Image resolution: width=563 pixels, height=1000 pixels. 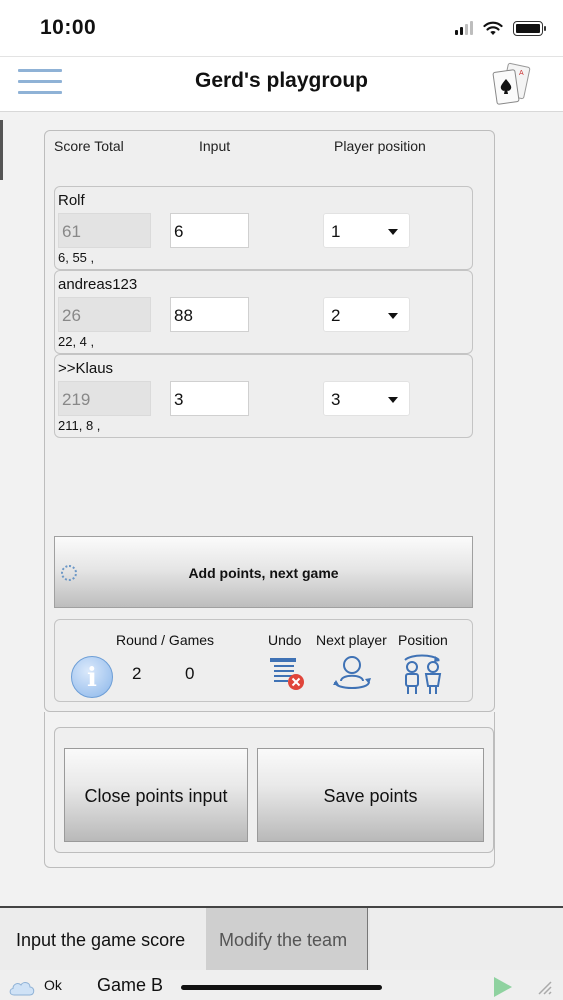 I want to click on score-history: 6, 55 ,, so click(x=76, y=257).